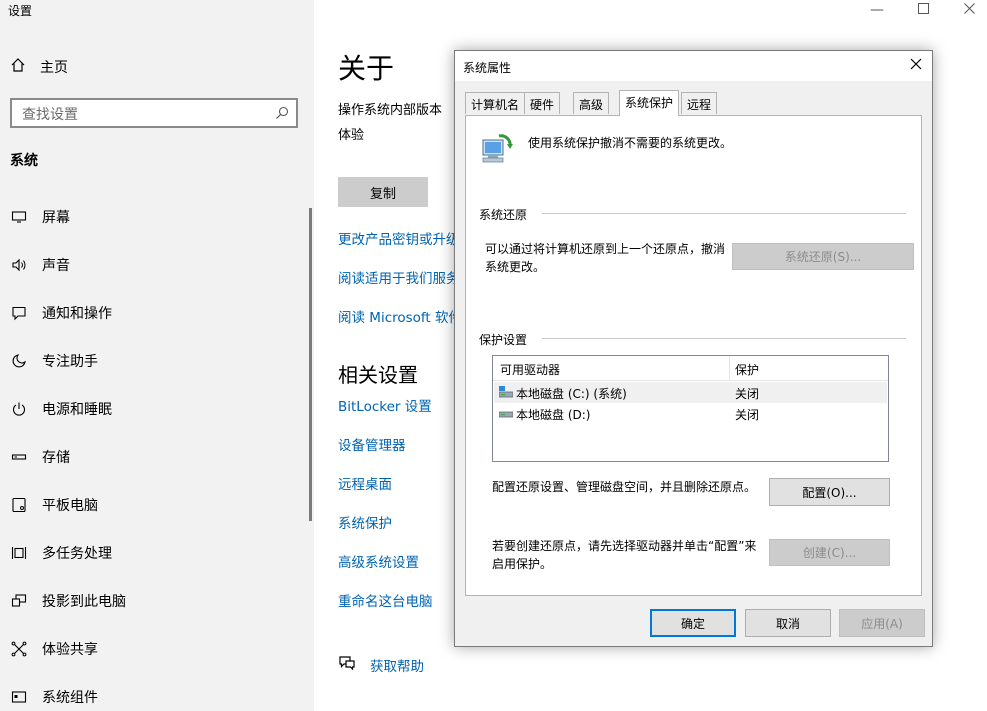 Image resolution: width=987 pixels, height=711 pixels. Describe the element at coordinates (19, 265) in the screenshot. I see `speaker-icon` at that location.